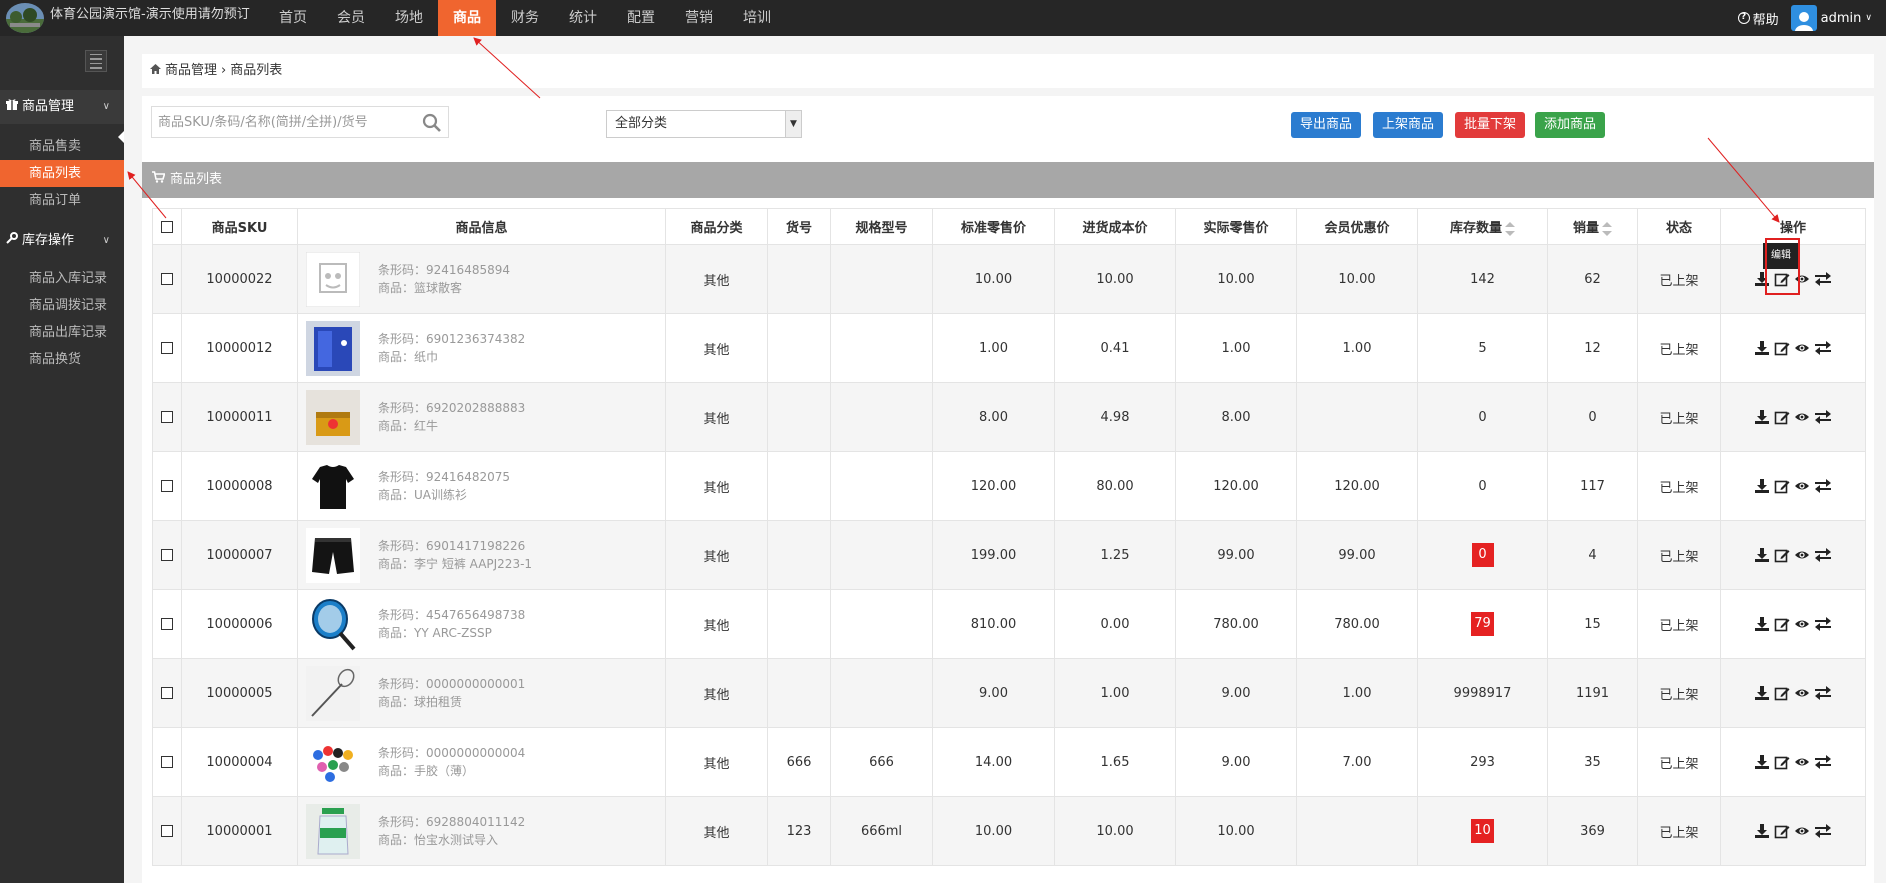  Describe the element at coordinates (1482, 226) in the screenshot. I see `header-stock: 库存数量` at that location.